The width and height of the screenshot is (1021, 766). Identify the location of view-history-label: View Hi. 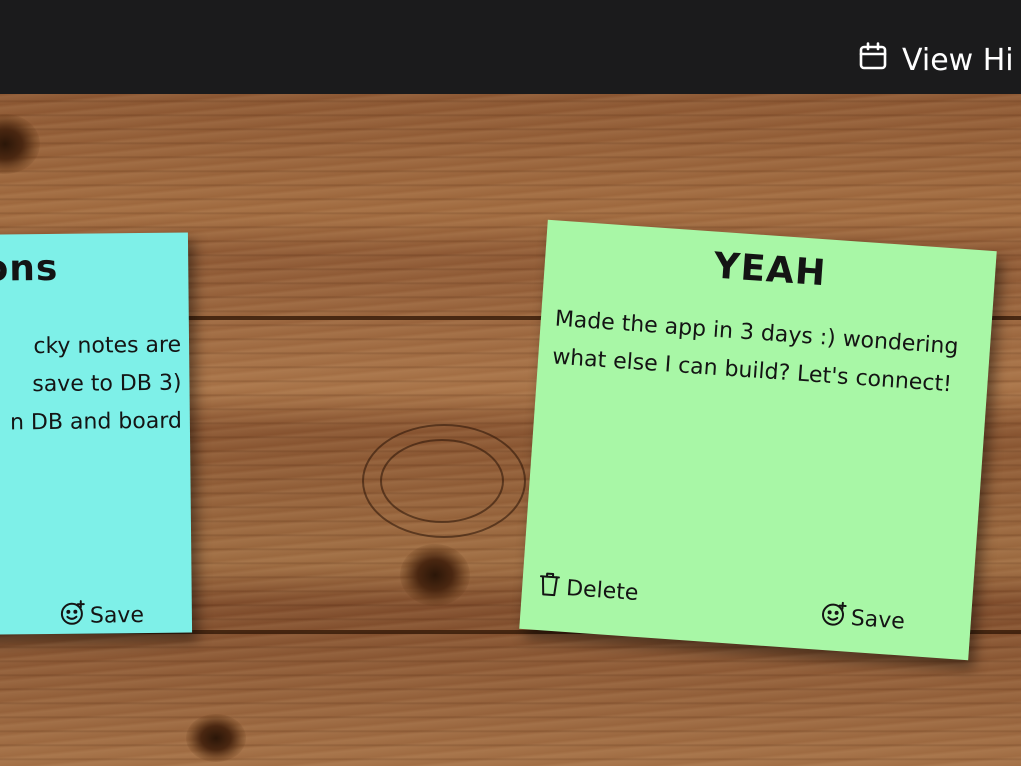
(958, 60).